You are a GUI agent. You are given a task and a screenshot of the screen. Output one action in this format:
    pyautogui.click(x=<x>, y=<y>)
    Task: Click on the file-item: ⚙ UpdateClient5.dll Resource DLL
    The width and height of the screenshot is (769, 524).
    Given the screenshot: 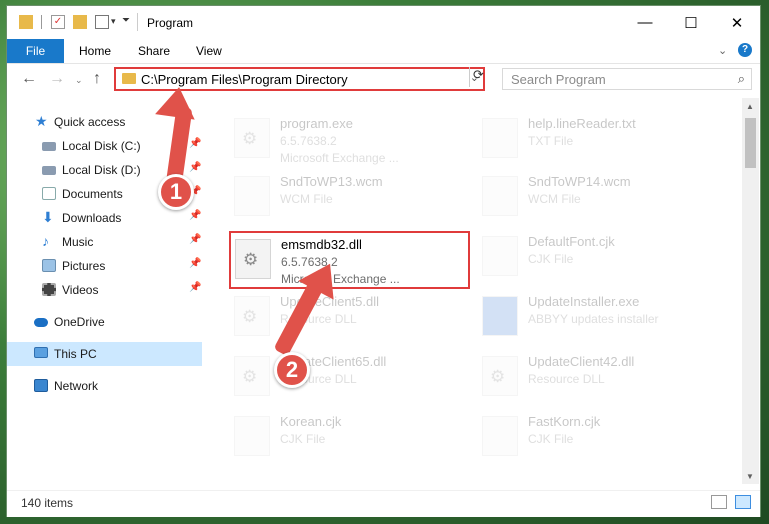 What is the action you would take?
    pyautogui.click(x=354, y=318)
    